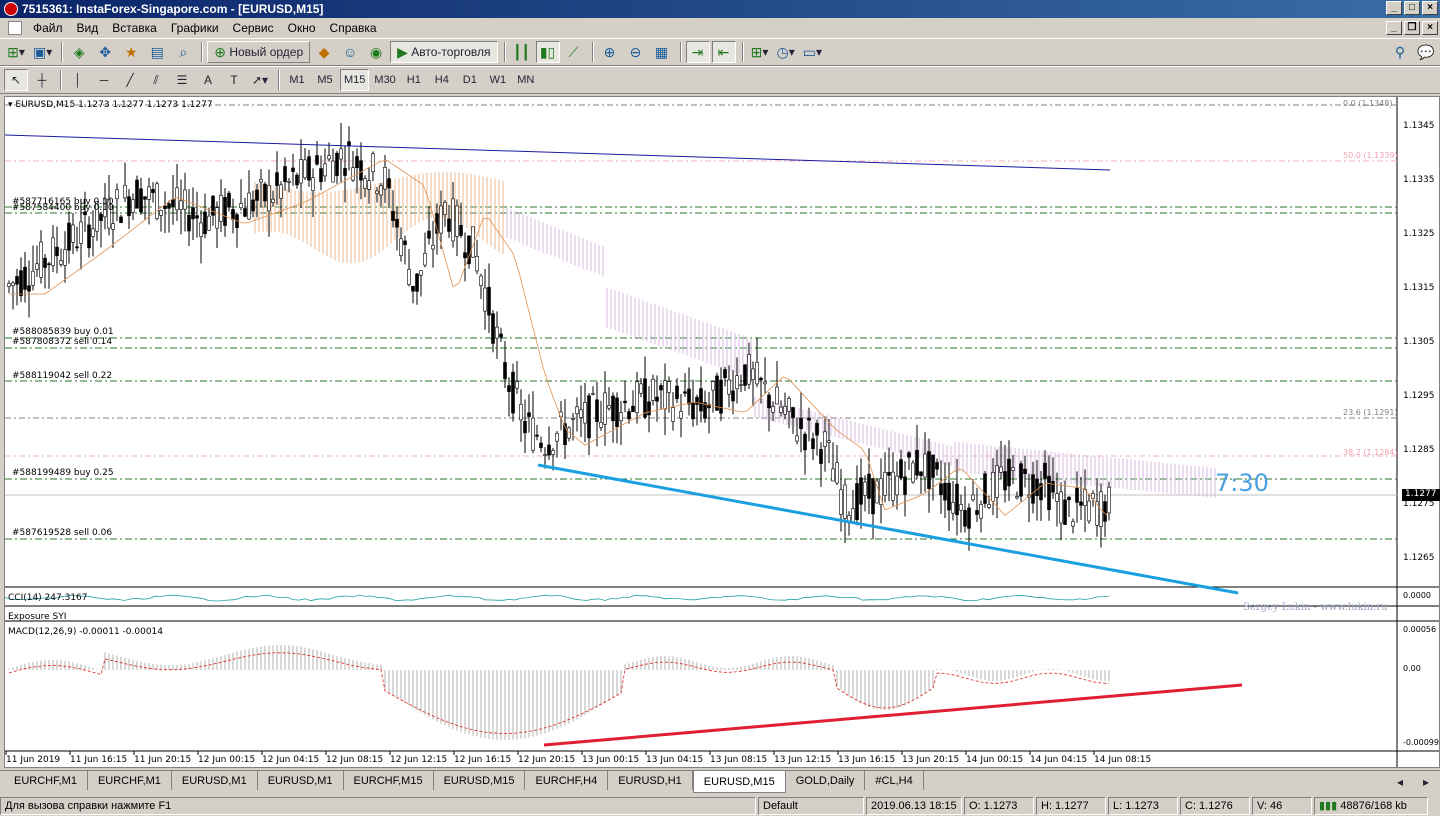 The height and width of the screenshot is (816, 1440). What do you see at coordinates (1400, 52) in the screenshot?
I see `search-button: ⚲` at bounding box center [1400, 52].